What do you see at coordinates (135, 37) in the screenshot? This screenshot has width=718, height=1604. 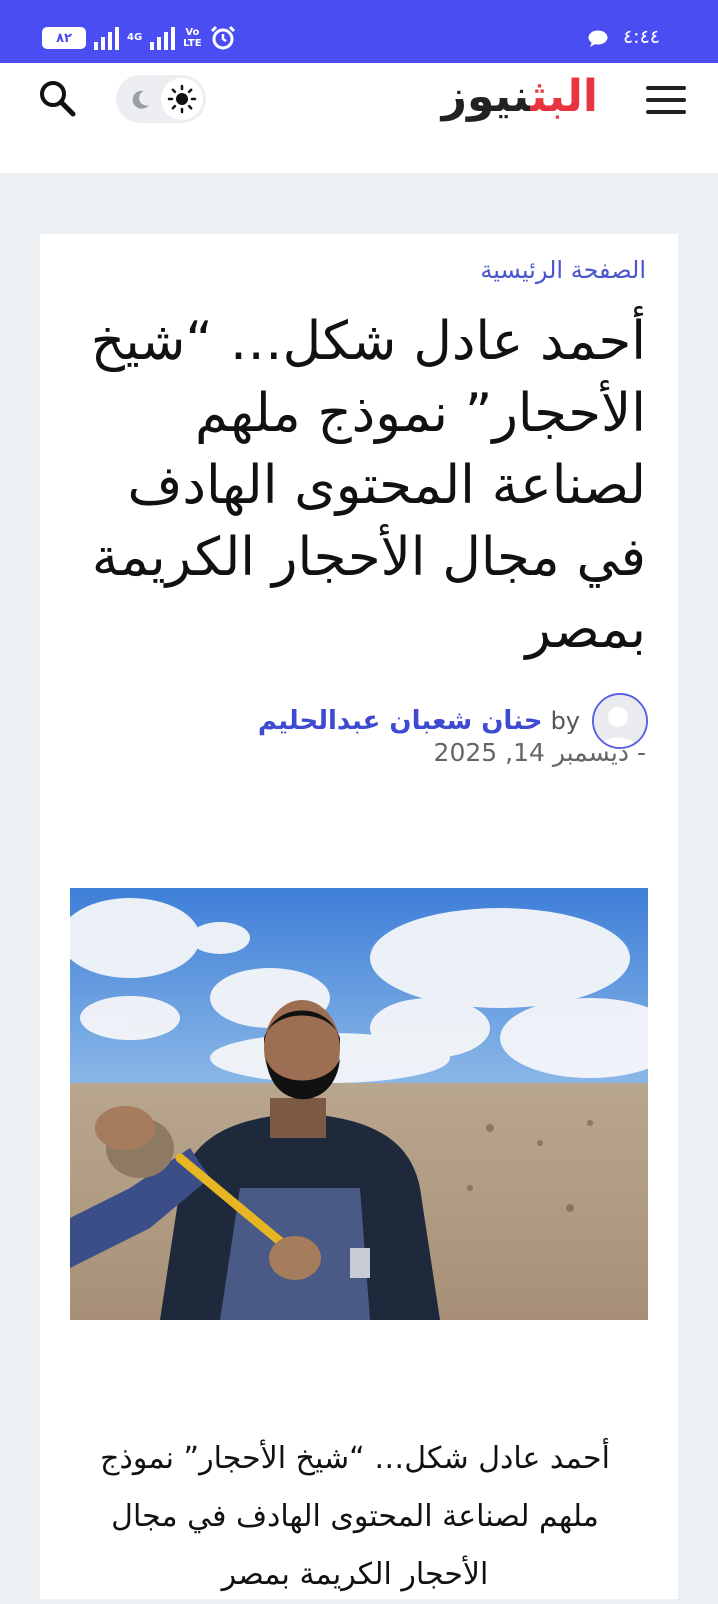 I see `network-type: 4G` at bounding box center [135, 37].